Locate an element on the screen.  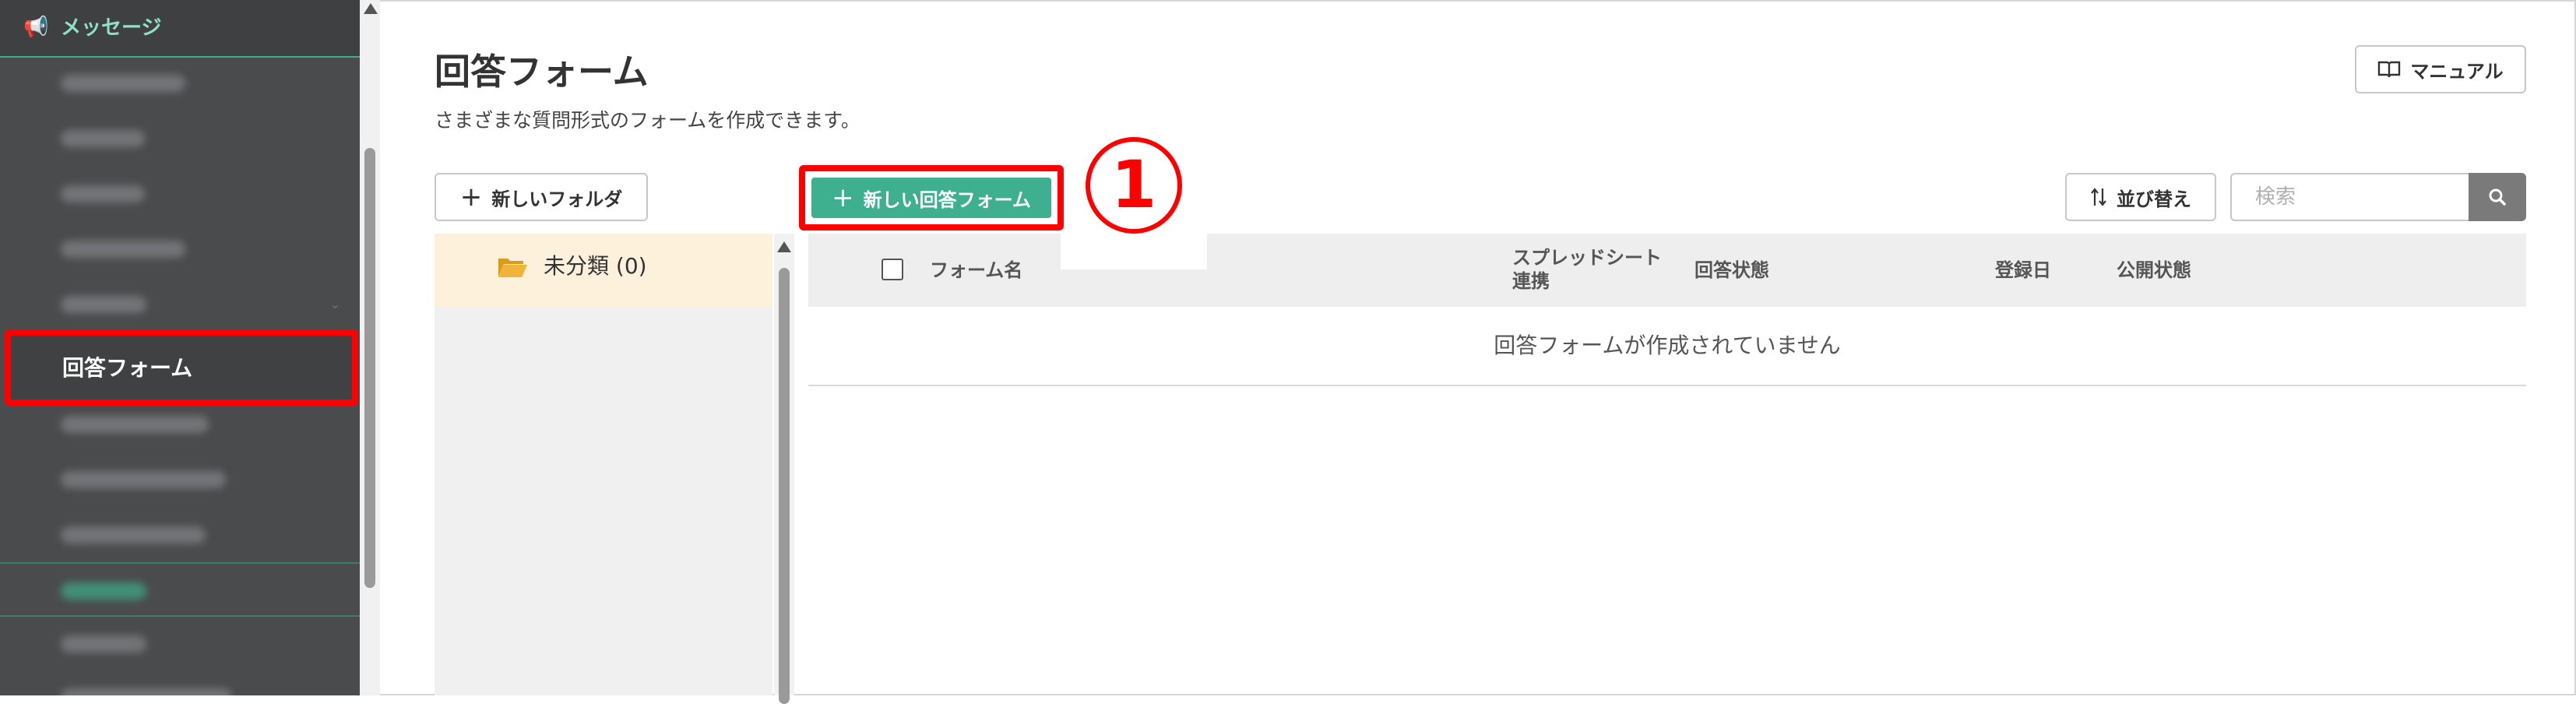
page-title: 回答フォーム is located at coordinates (542, 72).